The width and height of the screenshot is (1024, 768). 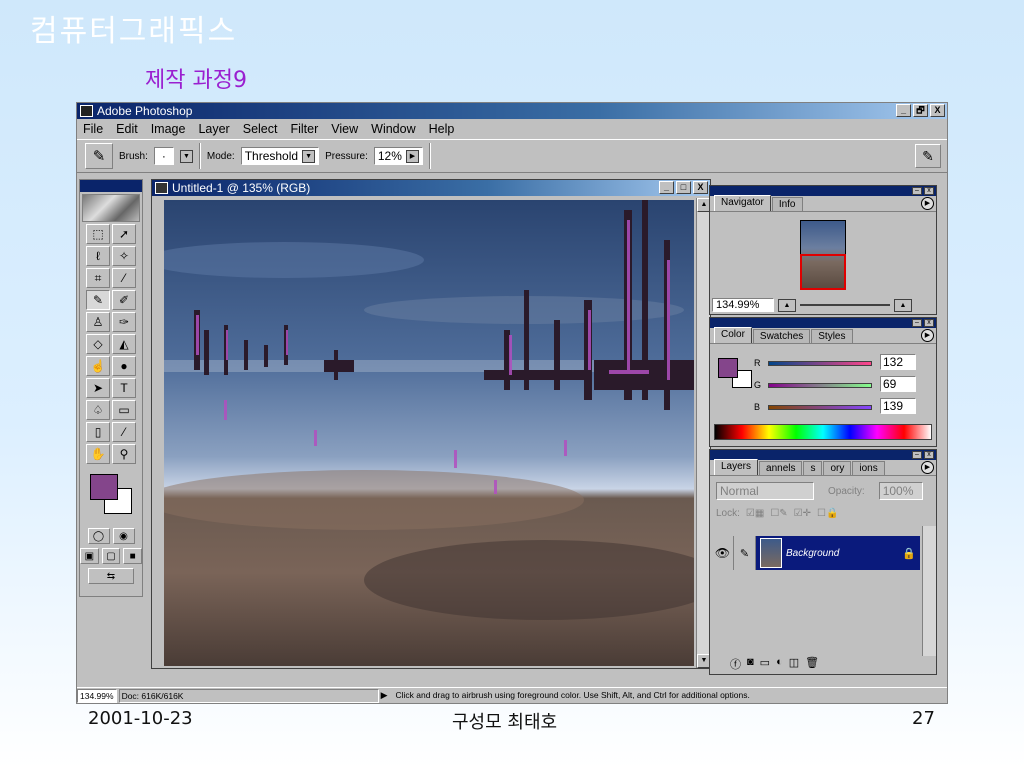 I want to click on type-tool-icon: T, so click(x=124, y=388).